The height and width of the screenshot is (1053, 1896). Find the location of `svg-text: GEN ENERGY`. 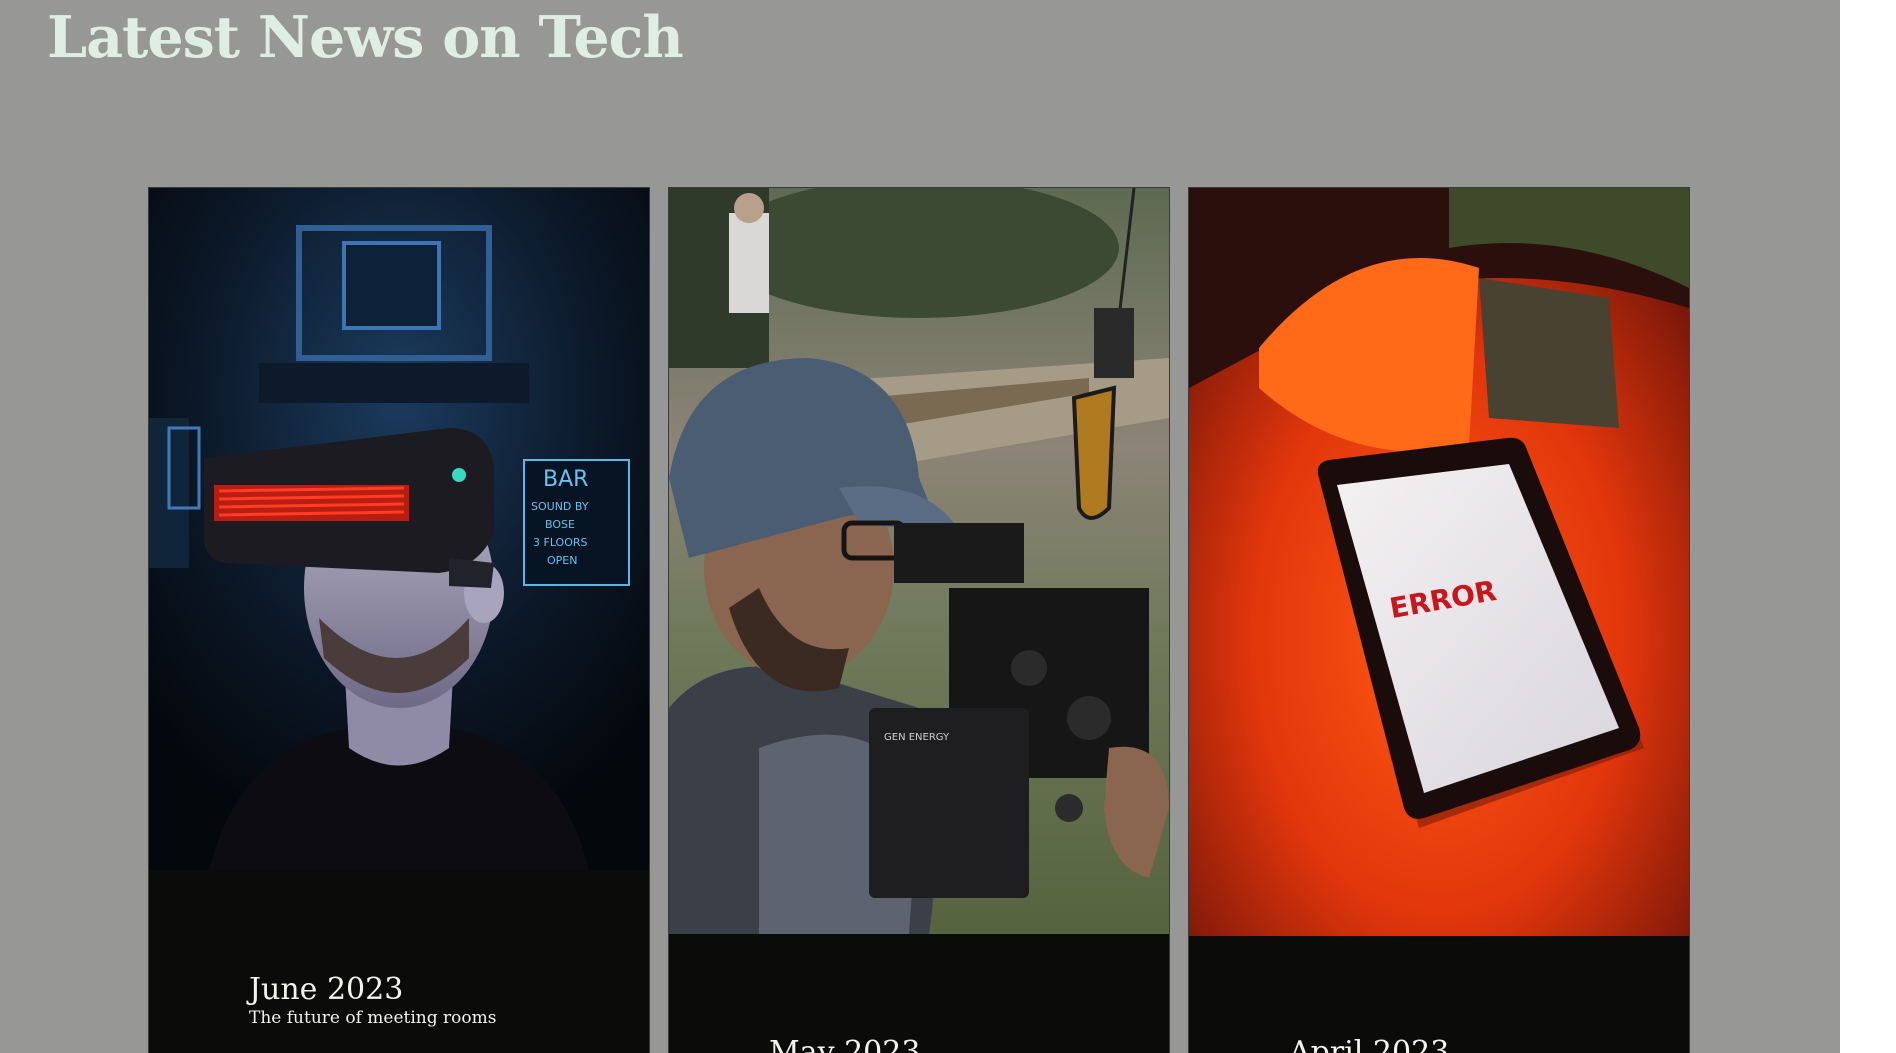

svg-text: GEN ENERGY is located at coordinates (917, 737).